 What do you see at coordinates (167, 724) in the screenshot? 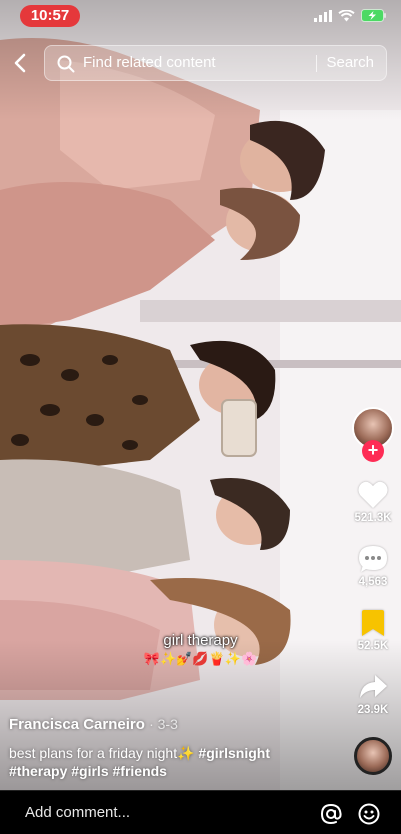
I see `post-date: 3-3` at bounding box center [167, 724].